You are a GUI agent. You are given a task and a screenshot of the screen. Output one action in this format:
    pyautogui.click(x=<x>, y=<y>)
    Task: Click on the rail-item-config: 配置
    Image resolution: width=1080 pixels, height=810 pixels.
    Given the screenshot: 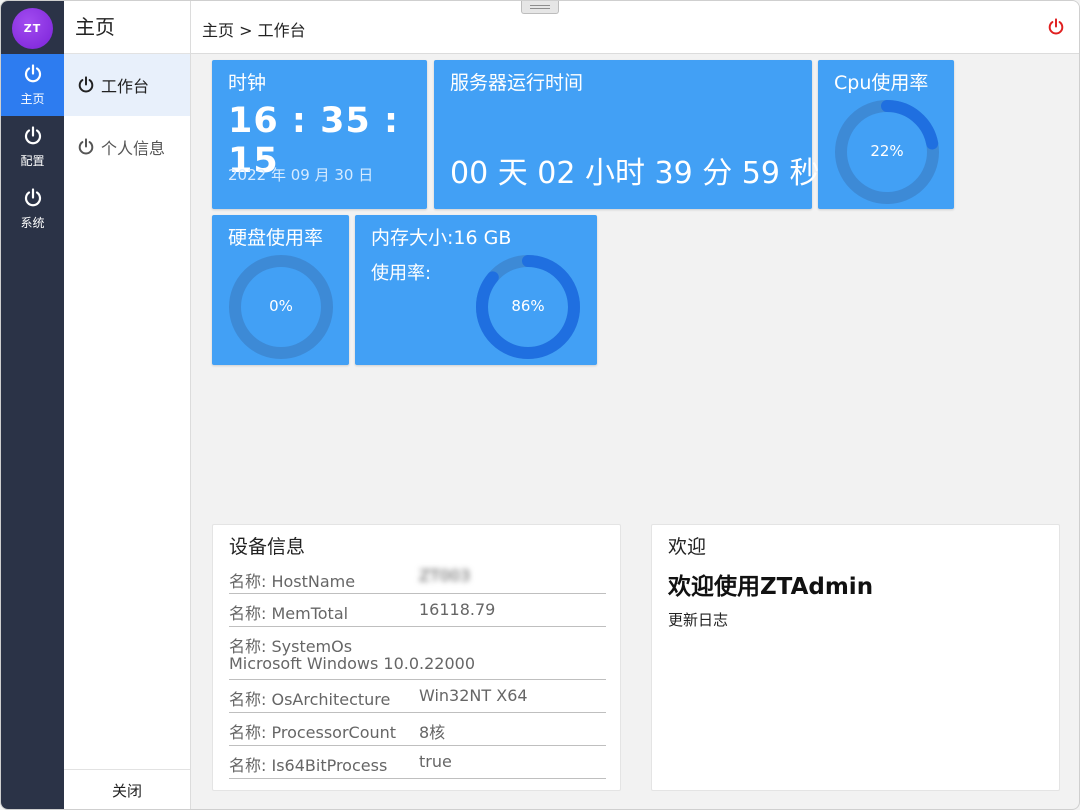 What is the action you would take?
    pyautogui.click(x=32, y=147)
    